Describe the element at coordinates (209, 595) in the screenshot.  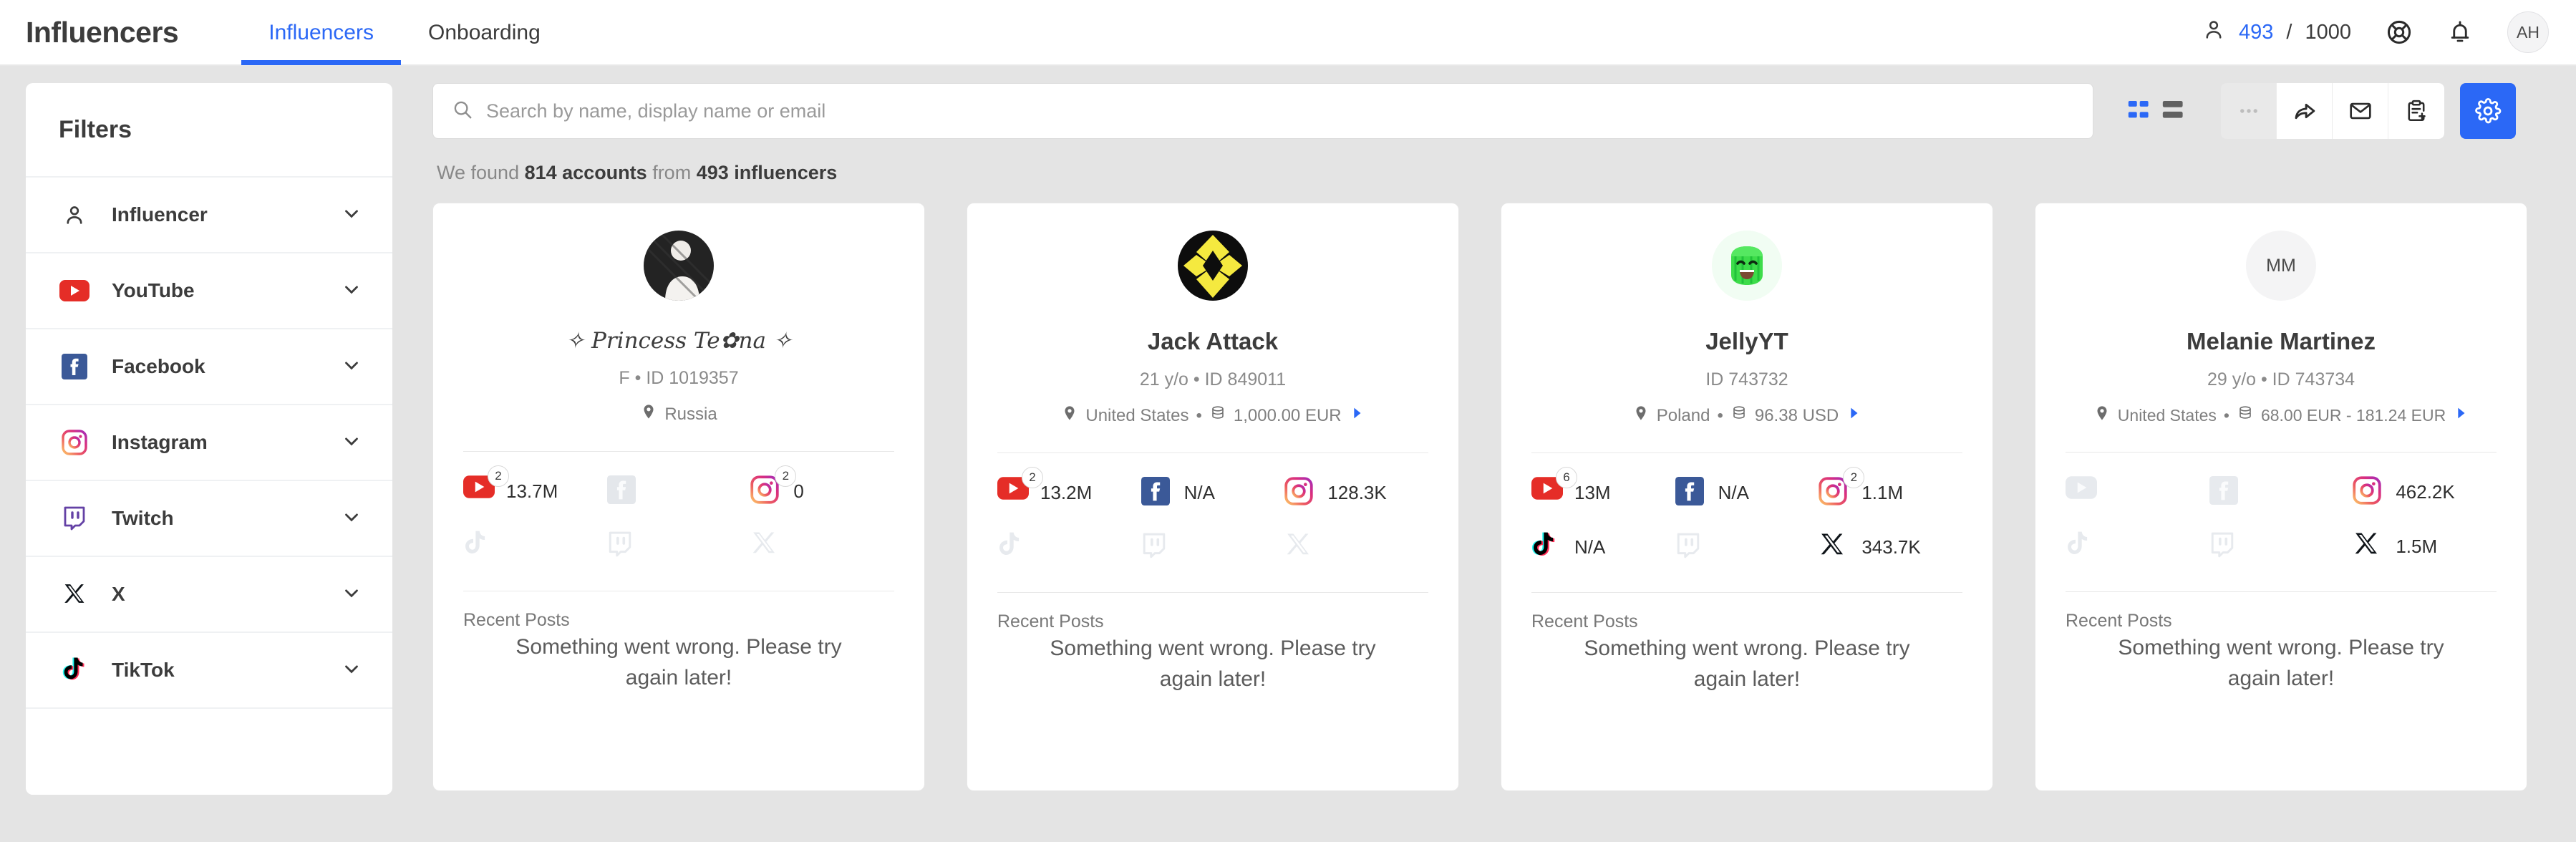
I see `sidebar-item-x: X` at that location.